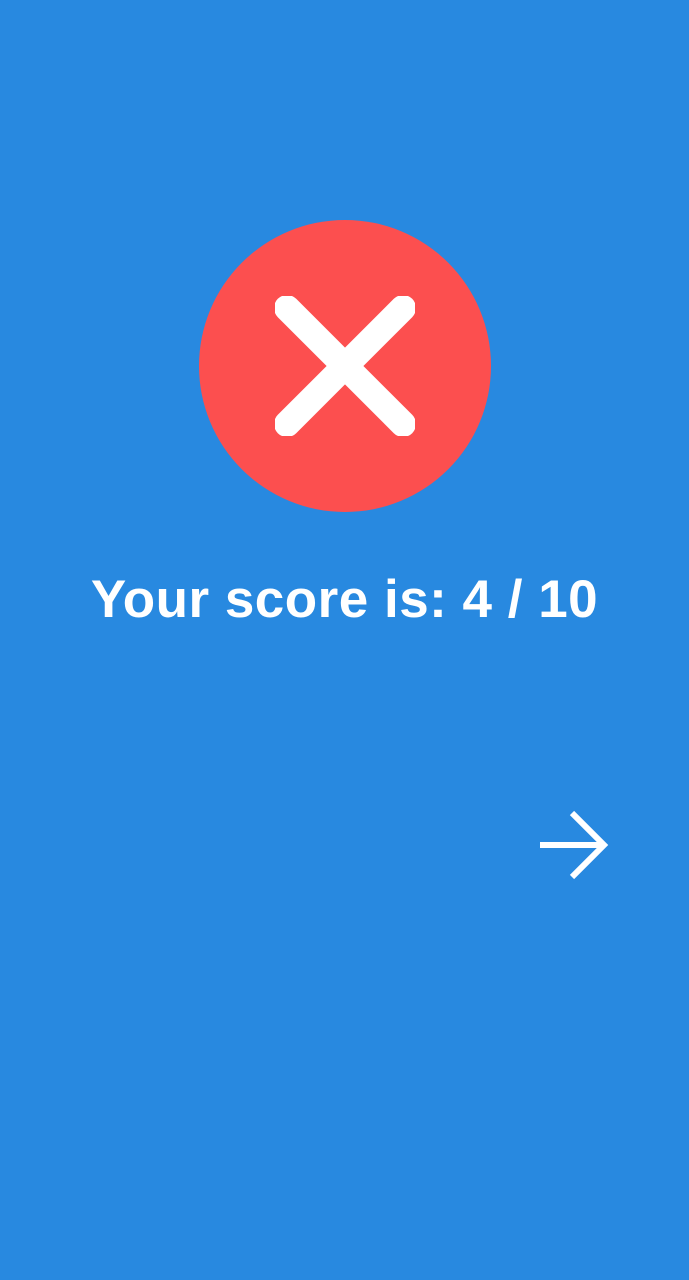 This screenshot has width=689, height=1280. Describe the element at coordinates (344, 599) in the screenshot. I see `score-text: Your score is: 4 / 10` at that location.